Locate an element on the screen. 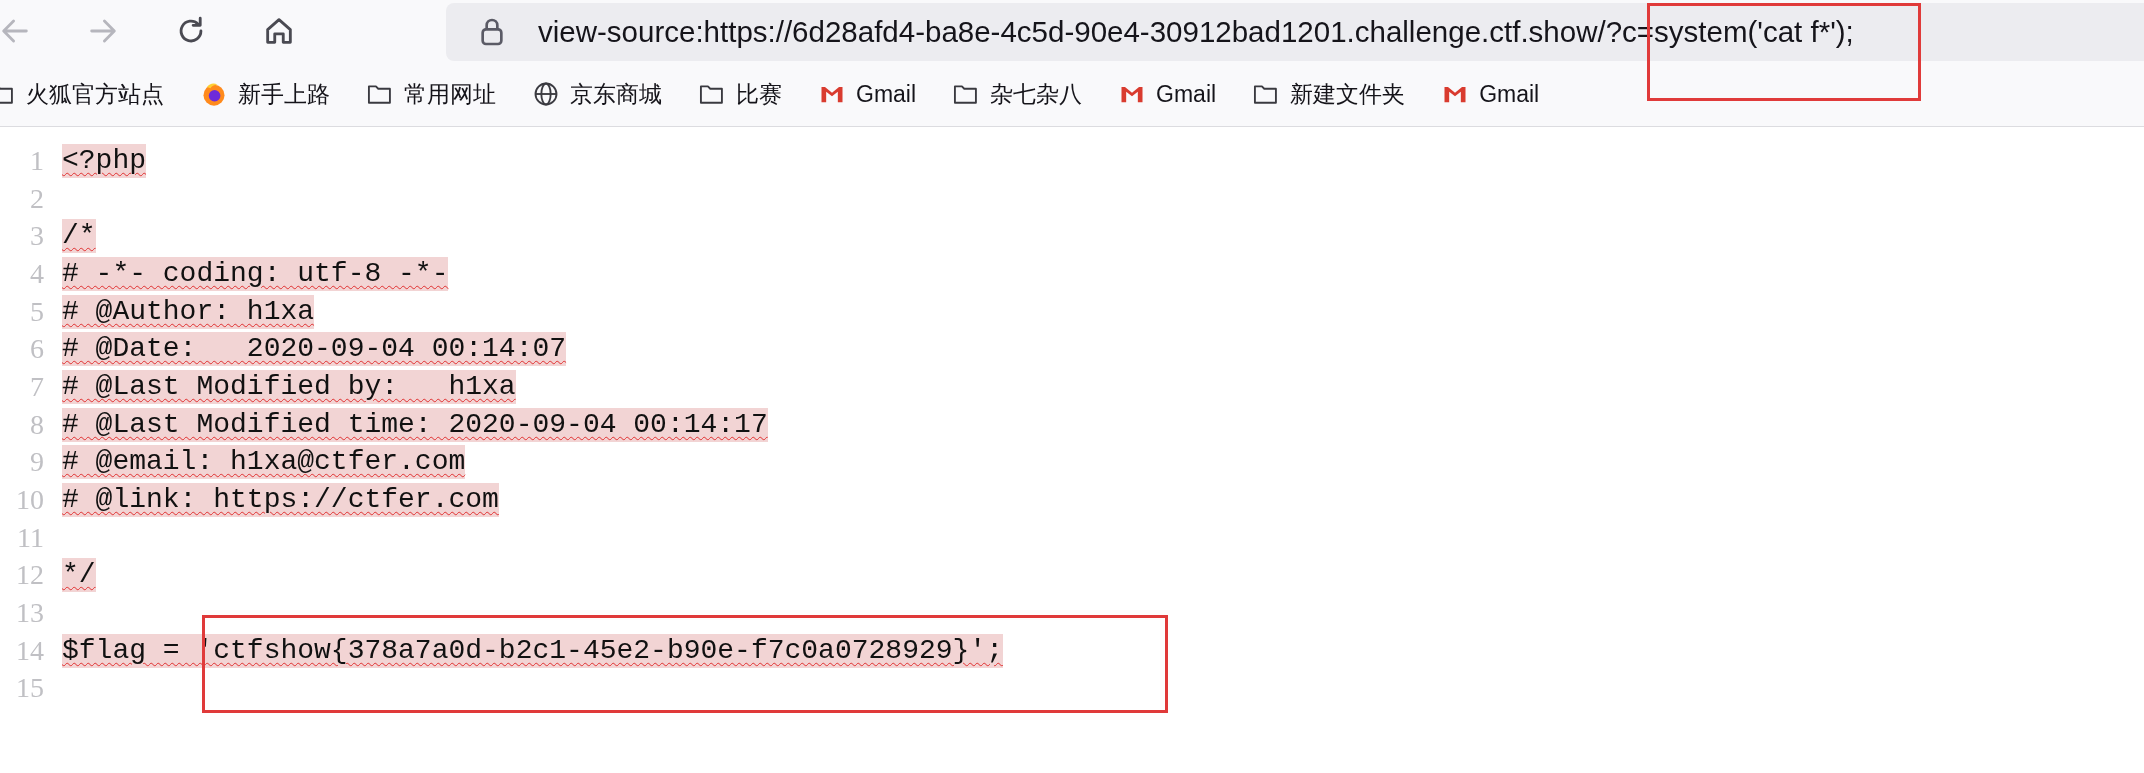 This screenshot has height=773, width=2144. line-number: 14 is located at coordinates (30, 650).